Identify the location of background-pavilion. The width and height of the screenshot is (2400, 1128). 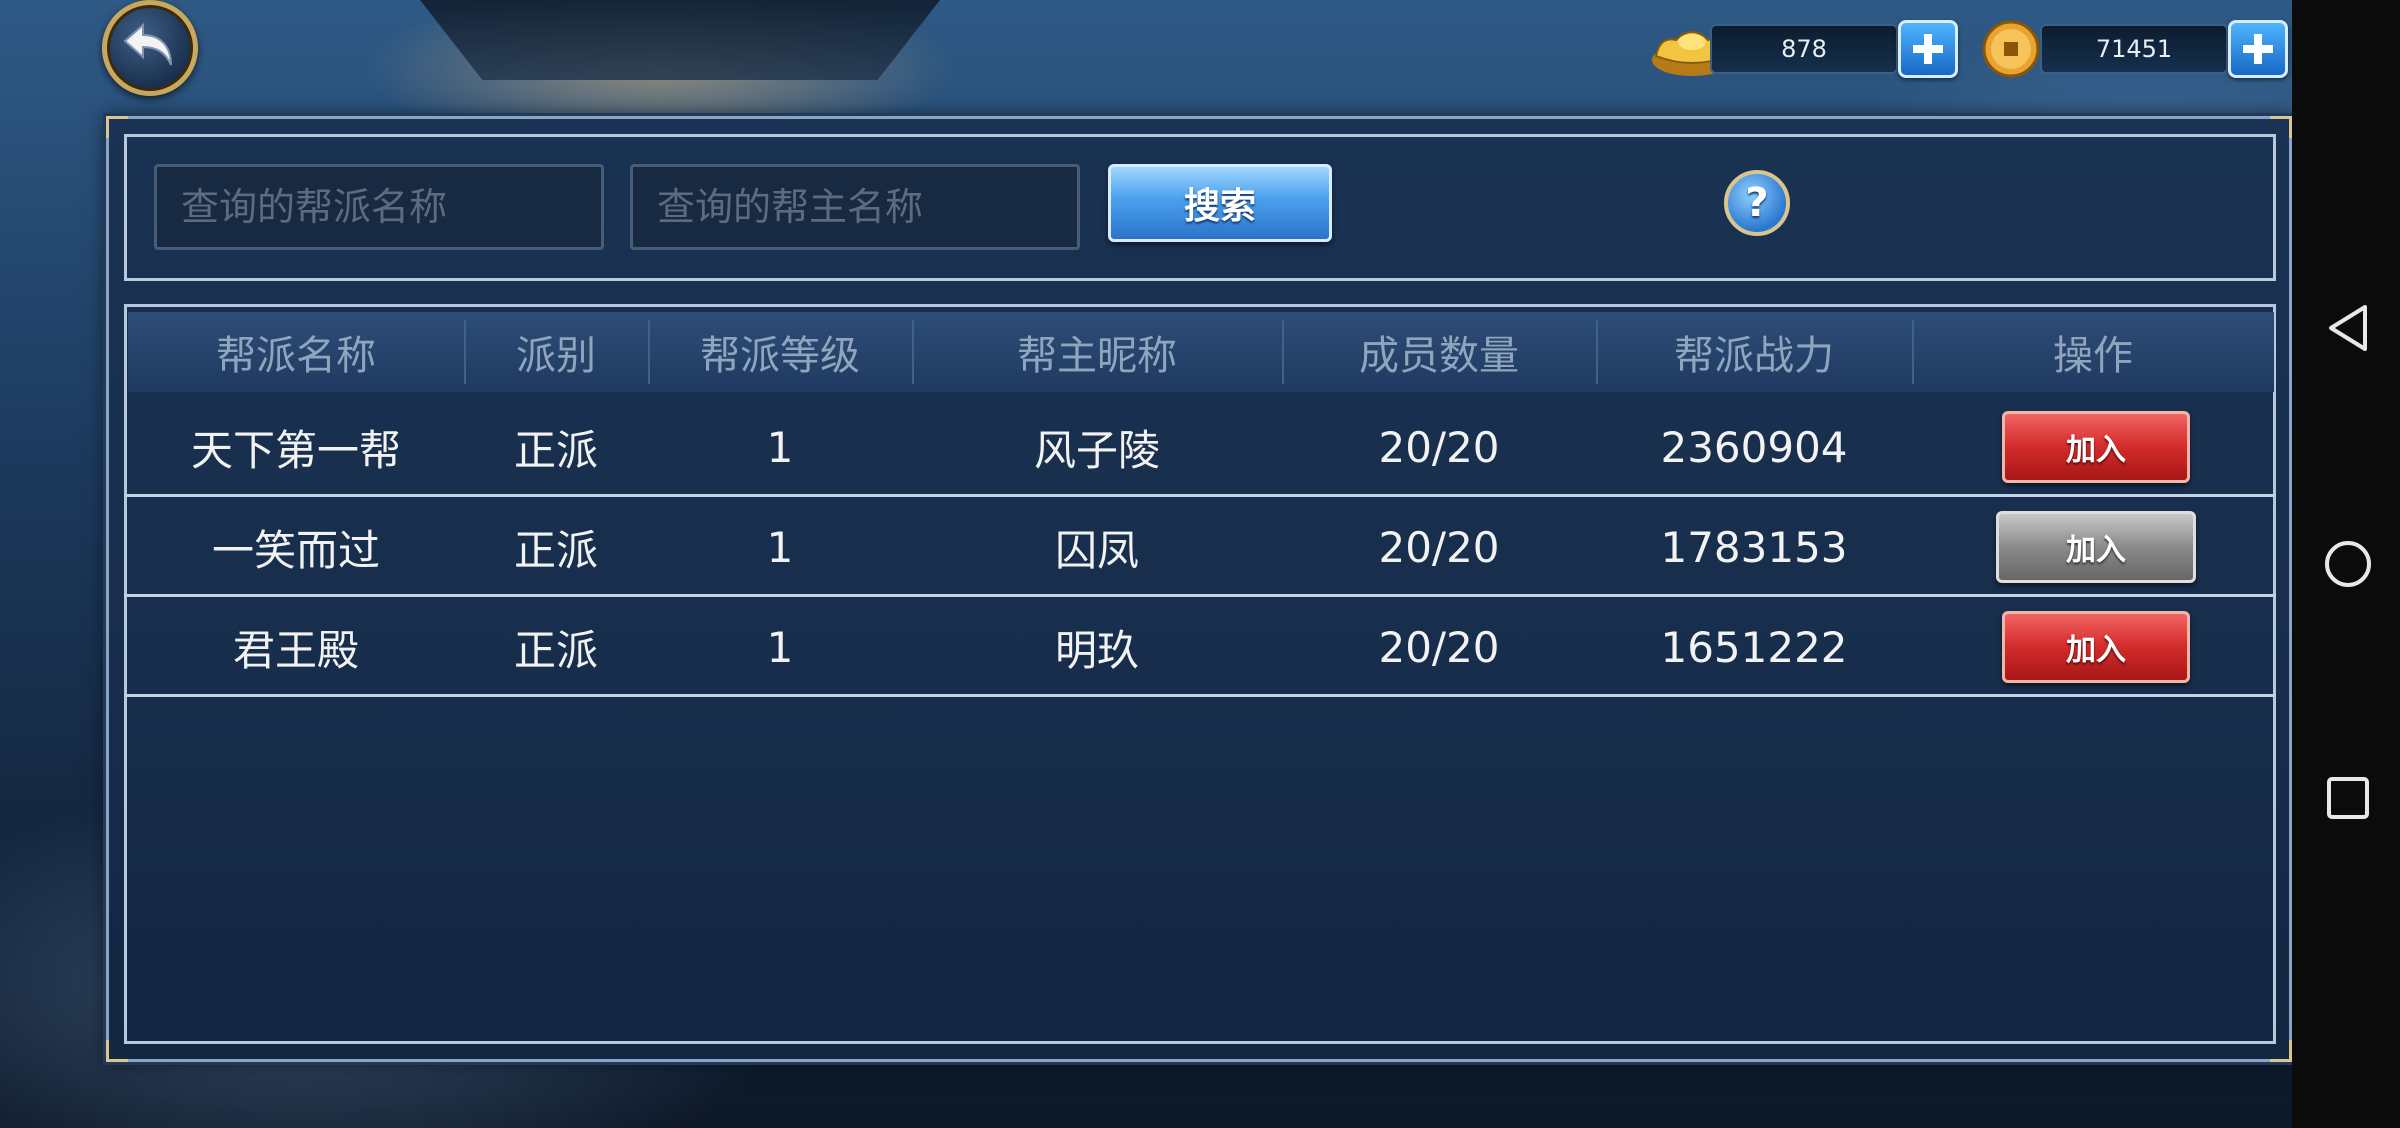
(680, 40).